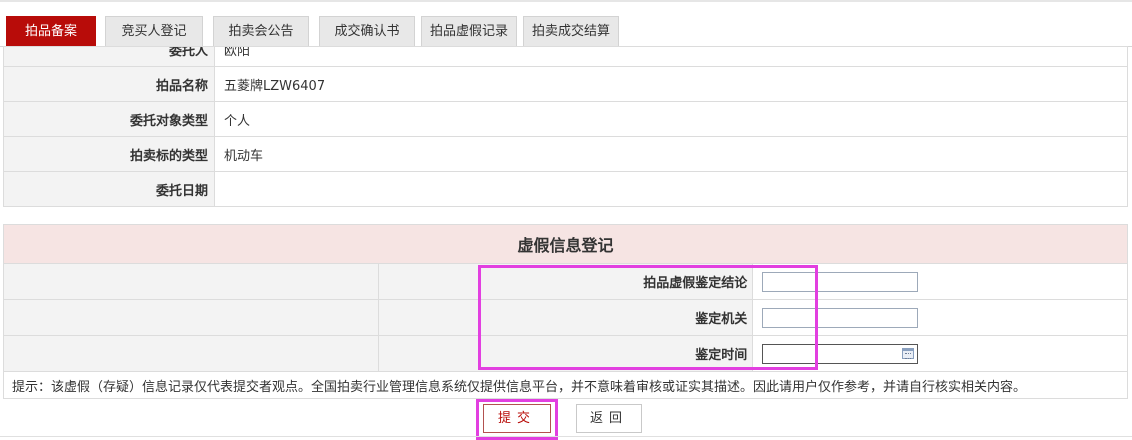  I want to click on section-title: 虚假信息登记, so click(565, 244).